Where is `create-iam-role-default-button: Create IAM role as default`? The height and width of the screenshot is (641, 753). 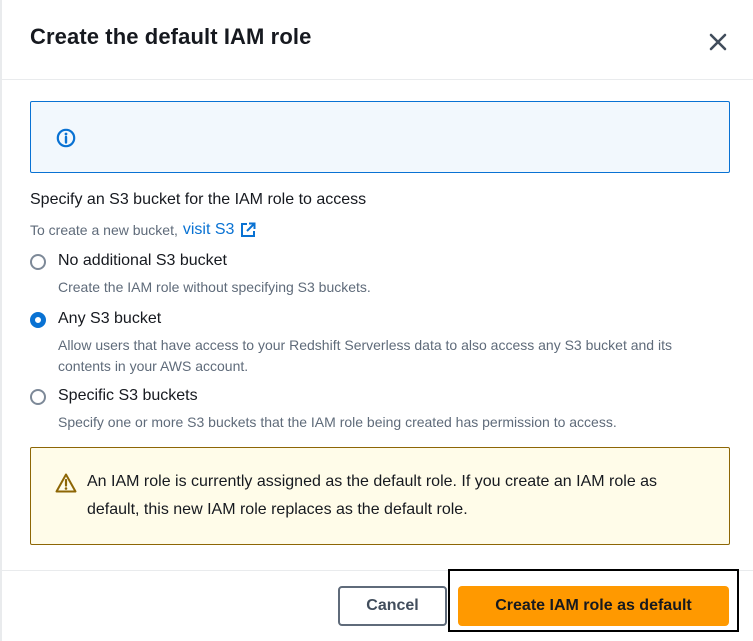 create-iam-role-default-button: Create IAM role as default is located at coordinates (593, 606).